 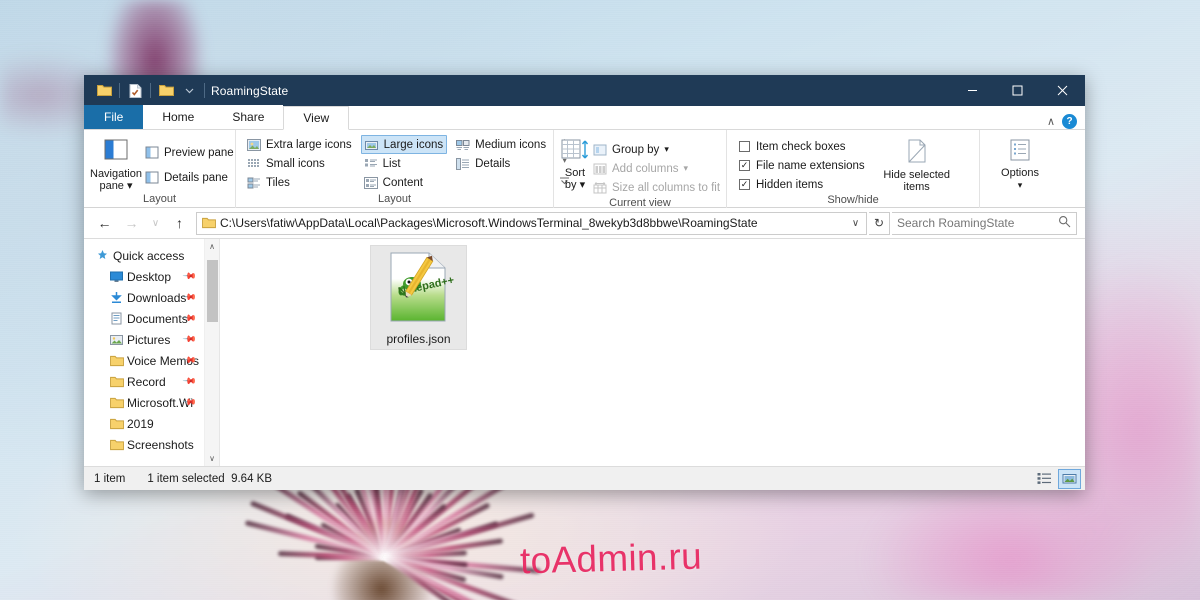 What do you see at coordinates (254, 183) in the screenshot?
I see `tiles-icon` at bounding box center [254, 183].